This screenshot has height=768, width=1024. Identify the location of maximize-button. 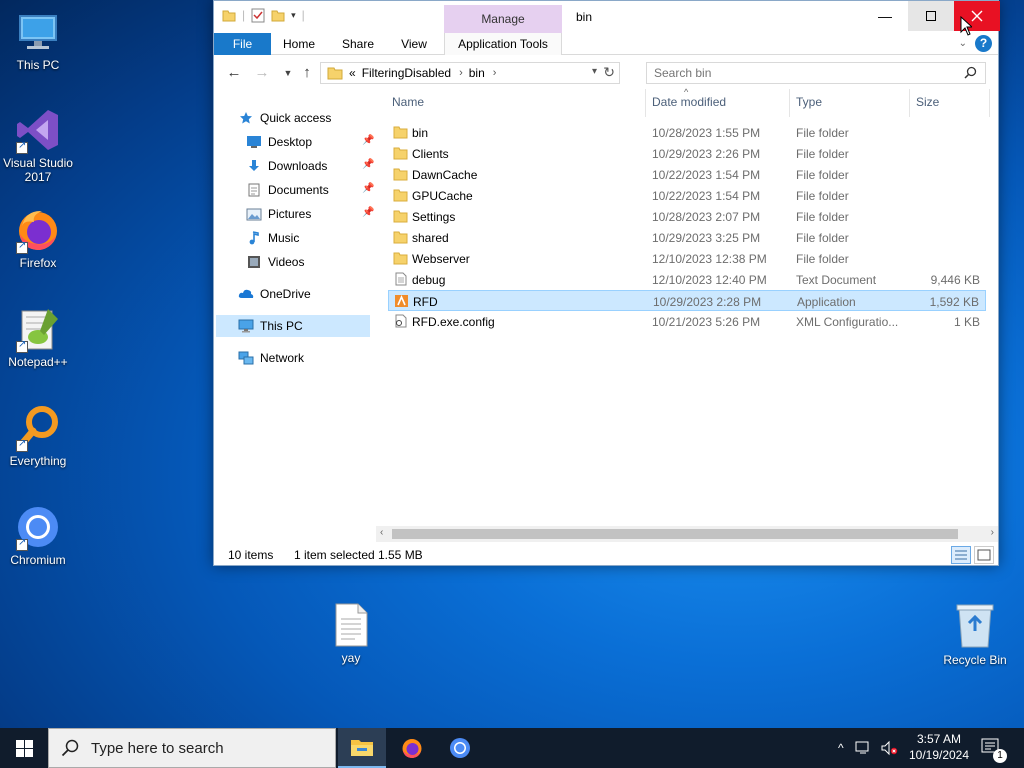
(931, 16).